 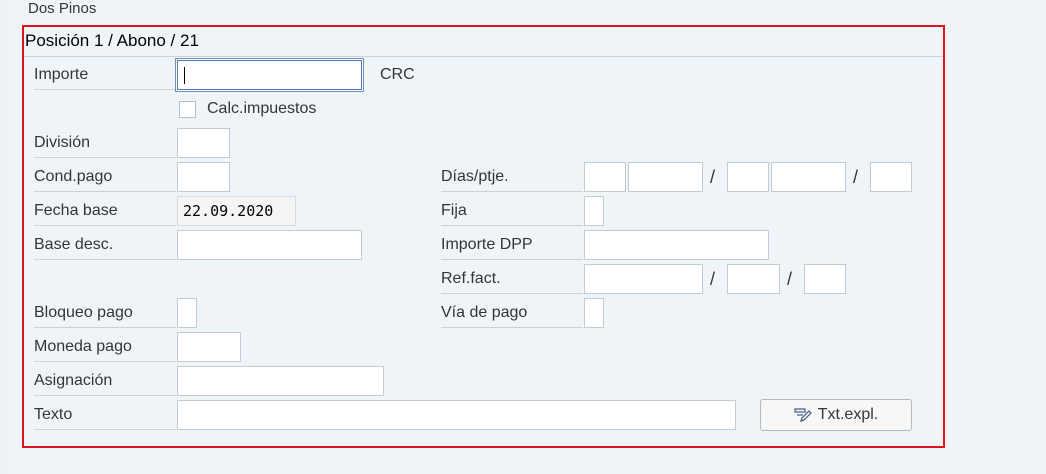 I want to click on asignacion-input, so click(x=280, y=381).